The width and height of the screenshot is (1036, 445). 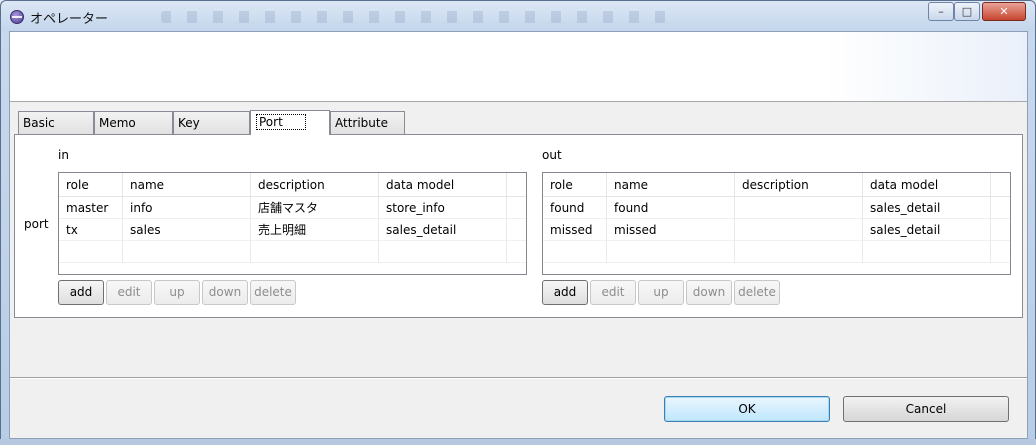 What do you see at coordinates (565, 292) in the screenshot?
I see `out-add-button: add` at bounding box center [565, 292].